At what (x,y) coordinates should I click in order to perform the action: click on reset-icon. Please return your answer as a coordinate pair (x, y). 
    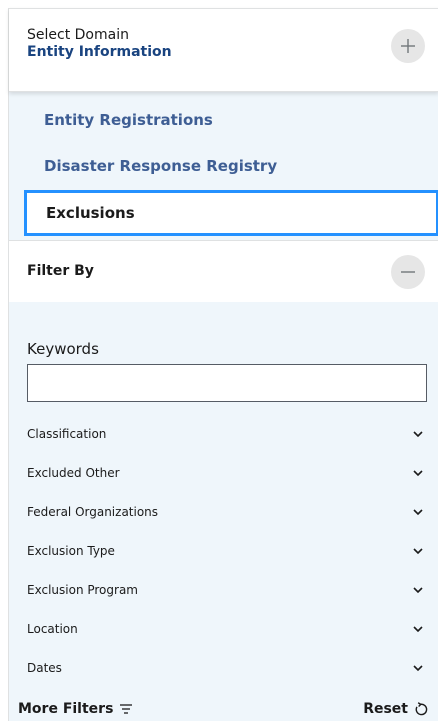
    Looking at the image, I should click on (421, 708).